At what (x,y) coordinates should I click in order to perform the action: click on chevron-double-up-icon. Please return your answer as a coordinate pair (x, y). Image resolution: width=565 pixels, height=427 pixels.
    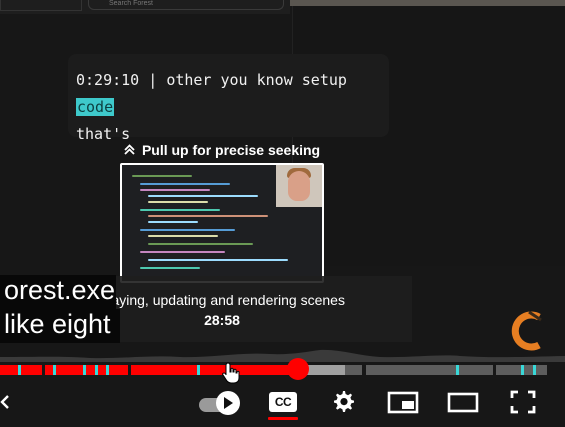
    Looking at the image, I should click on (131, 151).